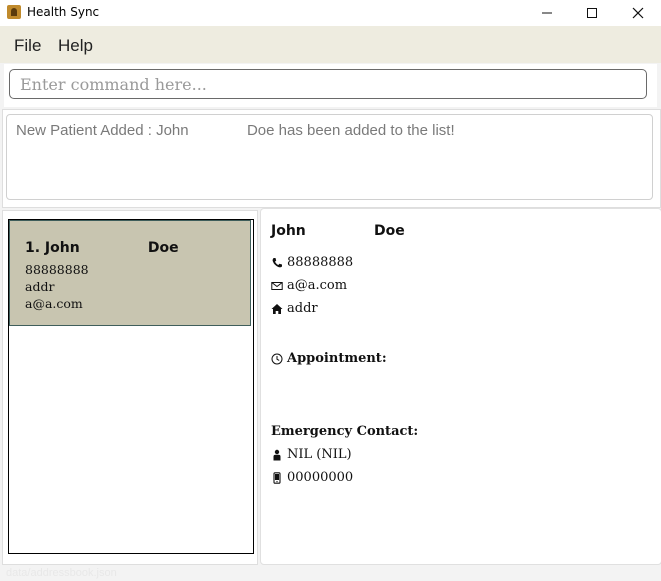  I want to click on detail-phone-row: 88888888, so click(312, 262).